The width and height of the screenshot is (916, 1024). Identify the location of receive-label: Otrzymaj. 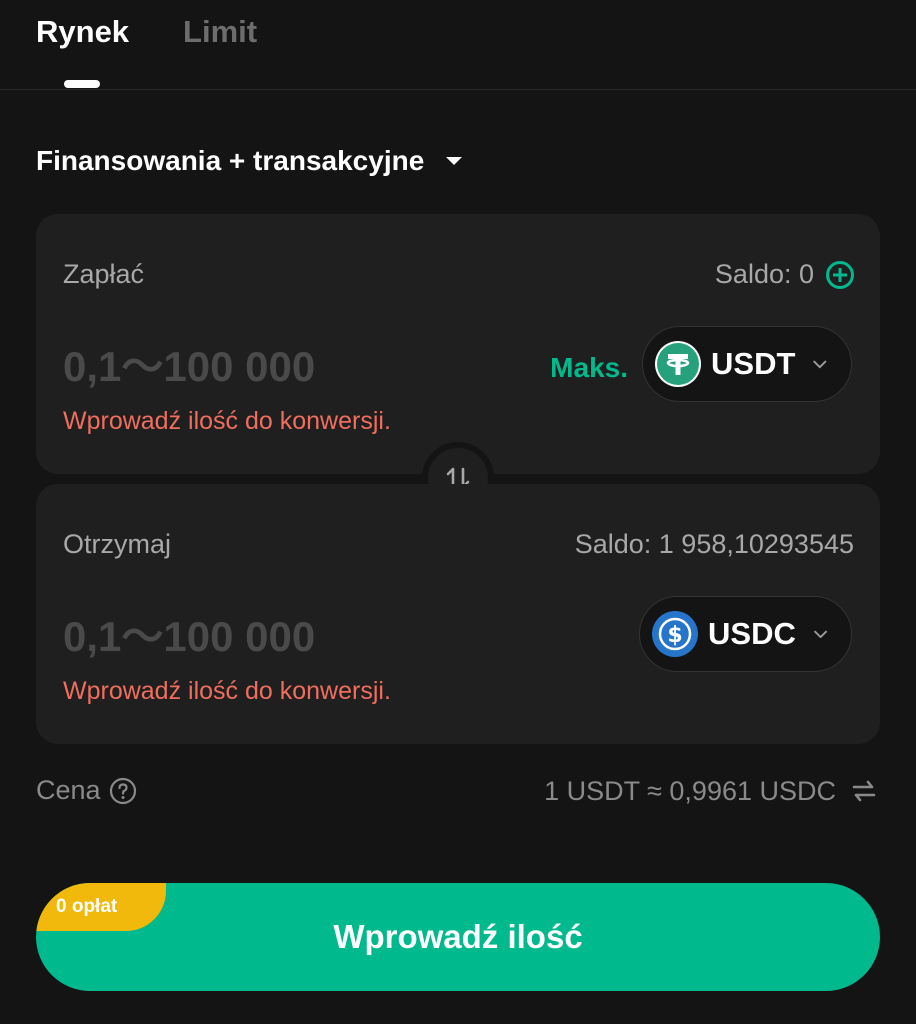
(117, 544).